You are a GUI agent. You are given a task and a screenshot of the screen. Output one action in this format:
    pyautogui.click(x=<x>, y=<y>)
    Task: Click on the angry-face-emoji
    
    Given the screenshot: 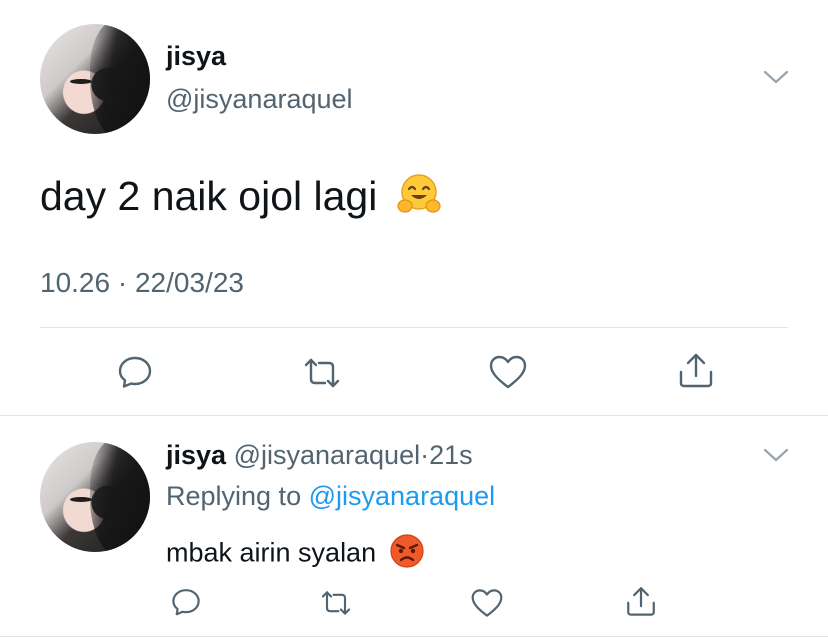 What is the action you would take?
    pyautogui.click(x=407, y=554)
    